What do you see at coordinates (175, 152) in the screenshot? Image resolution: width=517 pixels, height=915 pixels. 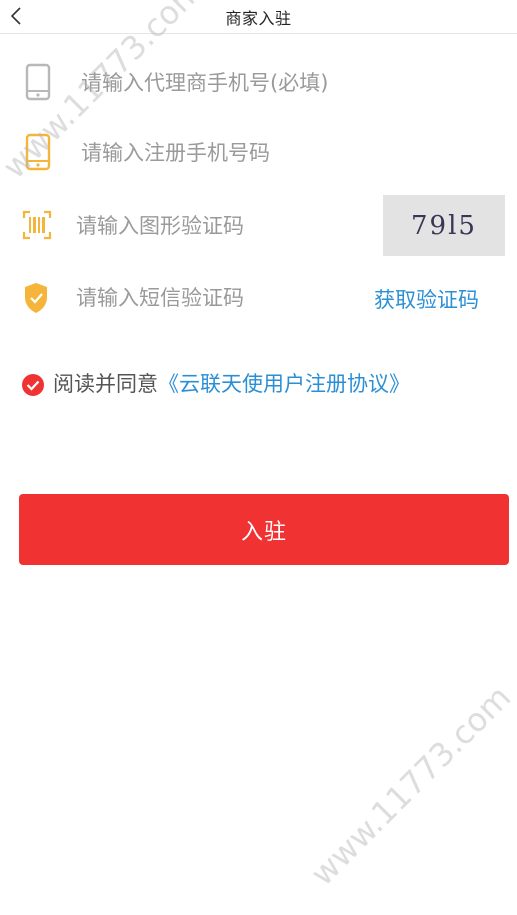 I see `register-phone-input: 请输入注册手机号码` at bounding box center [175, 152].